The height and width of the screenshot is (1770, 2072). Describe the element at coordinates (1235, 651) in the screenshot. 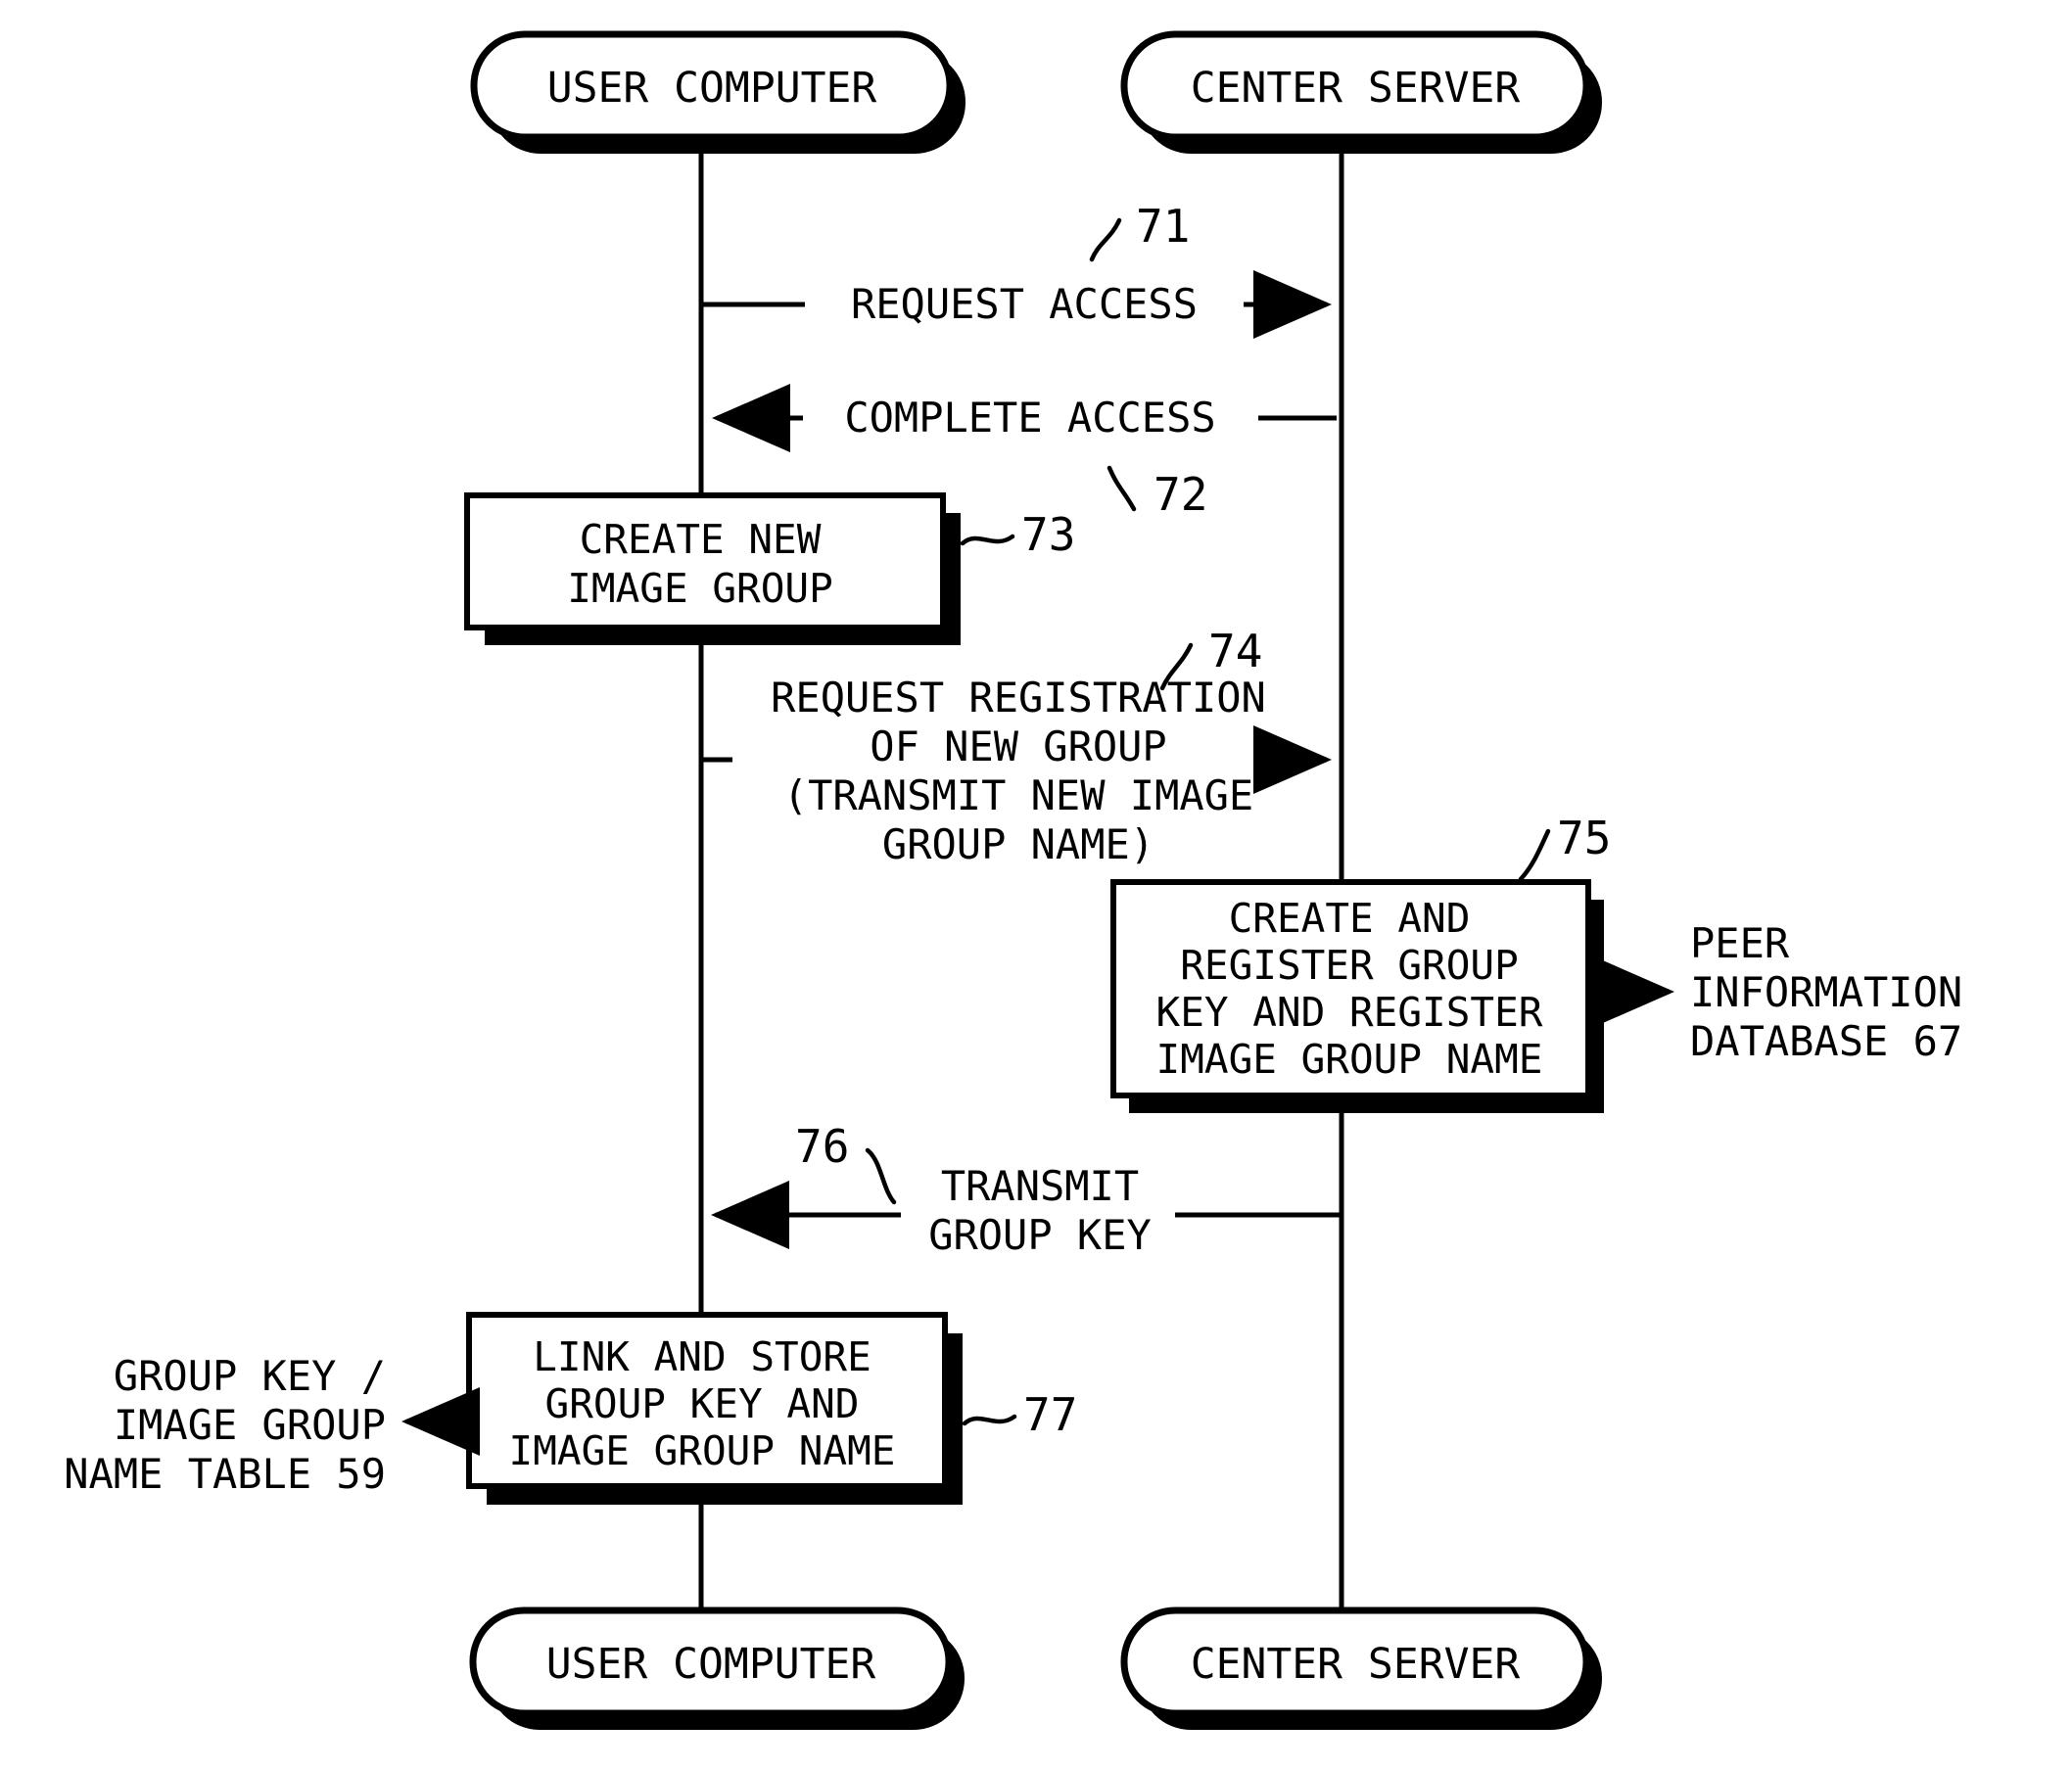

I see `ref-numeral-74: 74` at that location.